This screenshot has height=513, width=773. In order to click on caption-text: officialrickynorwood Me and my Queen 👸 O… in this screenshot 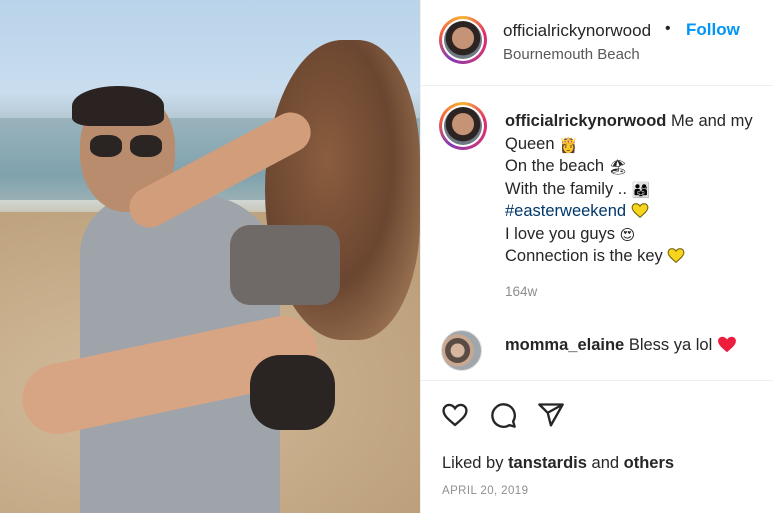, I will do `click(636, 189)`.